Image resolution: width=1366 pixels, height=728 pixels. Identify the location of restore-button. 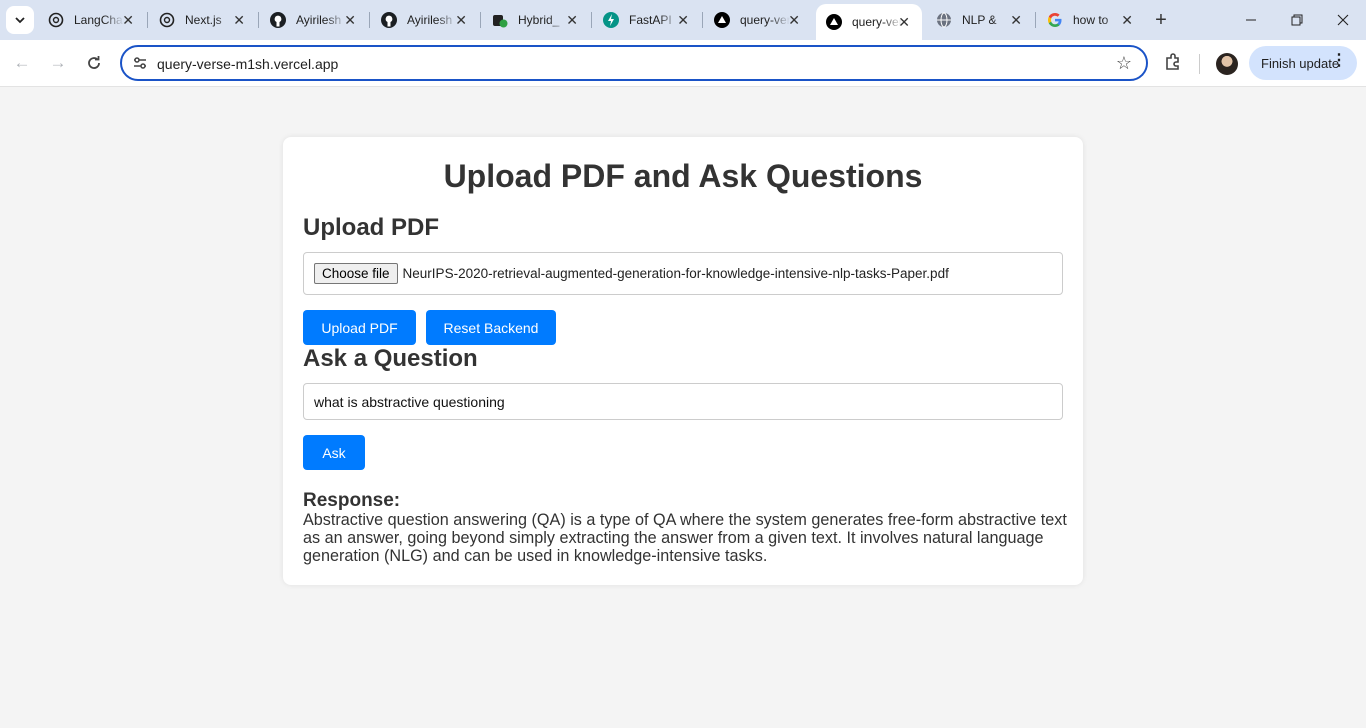
(1297, 20).